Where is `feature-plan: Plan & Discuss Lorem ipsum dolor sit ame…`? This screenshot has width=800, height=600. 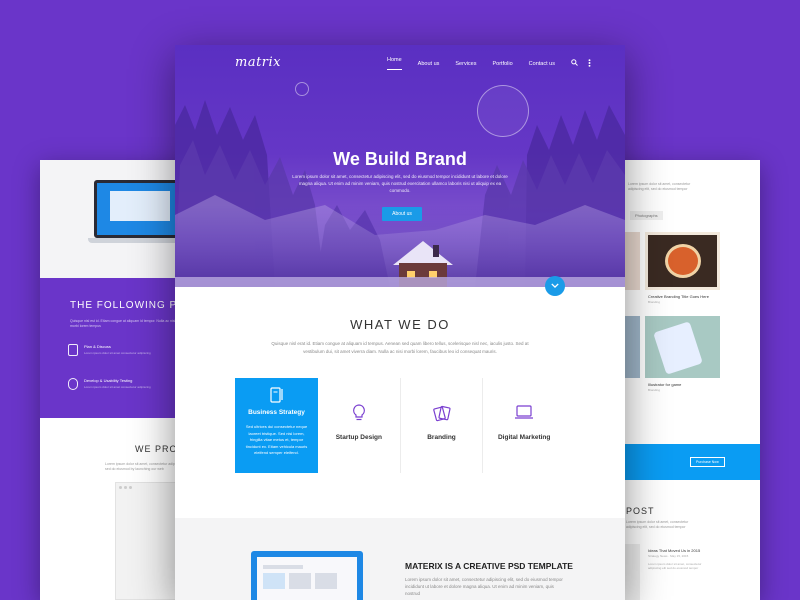 feature-plan: Plan & Discuss Lorem ipsum dolor sit ame… is located at coordinates (111, 350).